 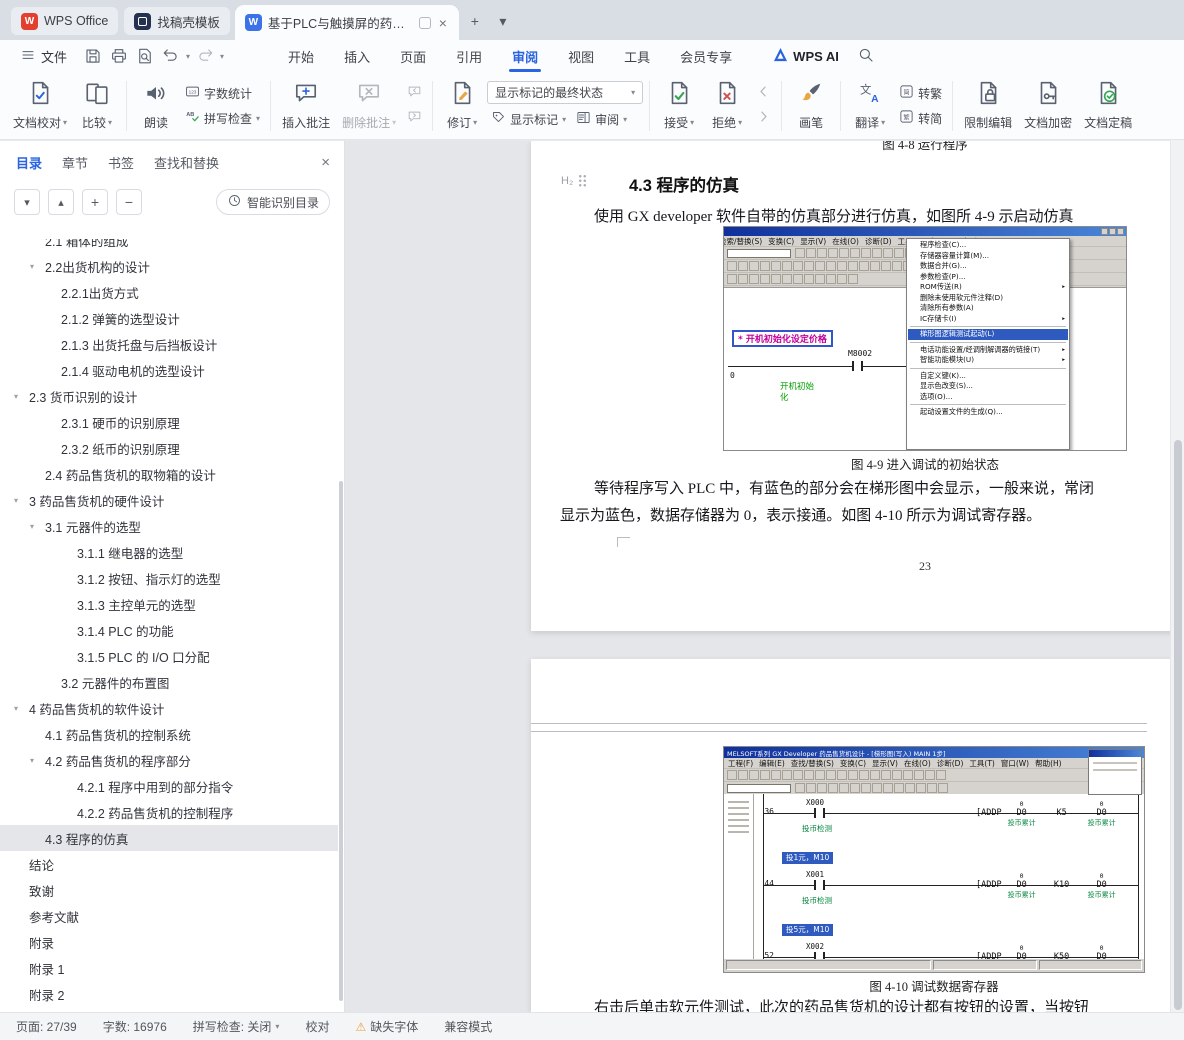 What do you see at coordinates (169, 318) in the screenshot?
I see `toc-item: 2.1.2 弹簧的选型设计` at bounding box center [169, 318].